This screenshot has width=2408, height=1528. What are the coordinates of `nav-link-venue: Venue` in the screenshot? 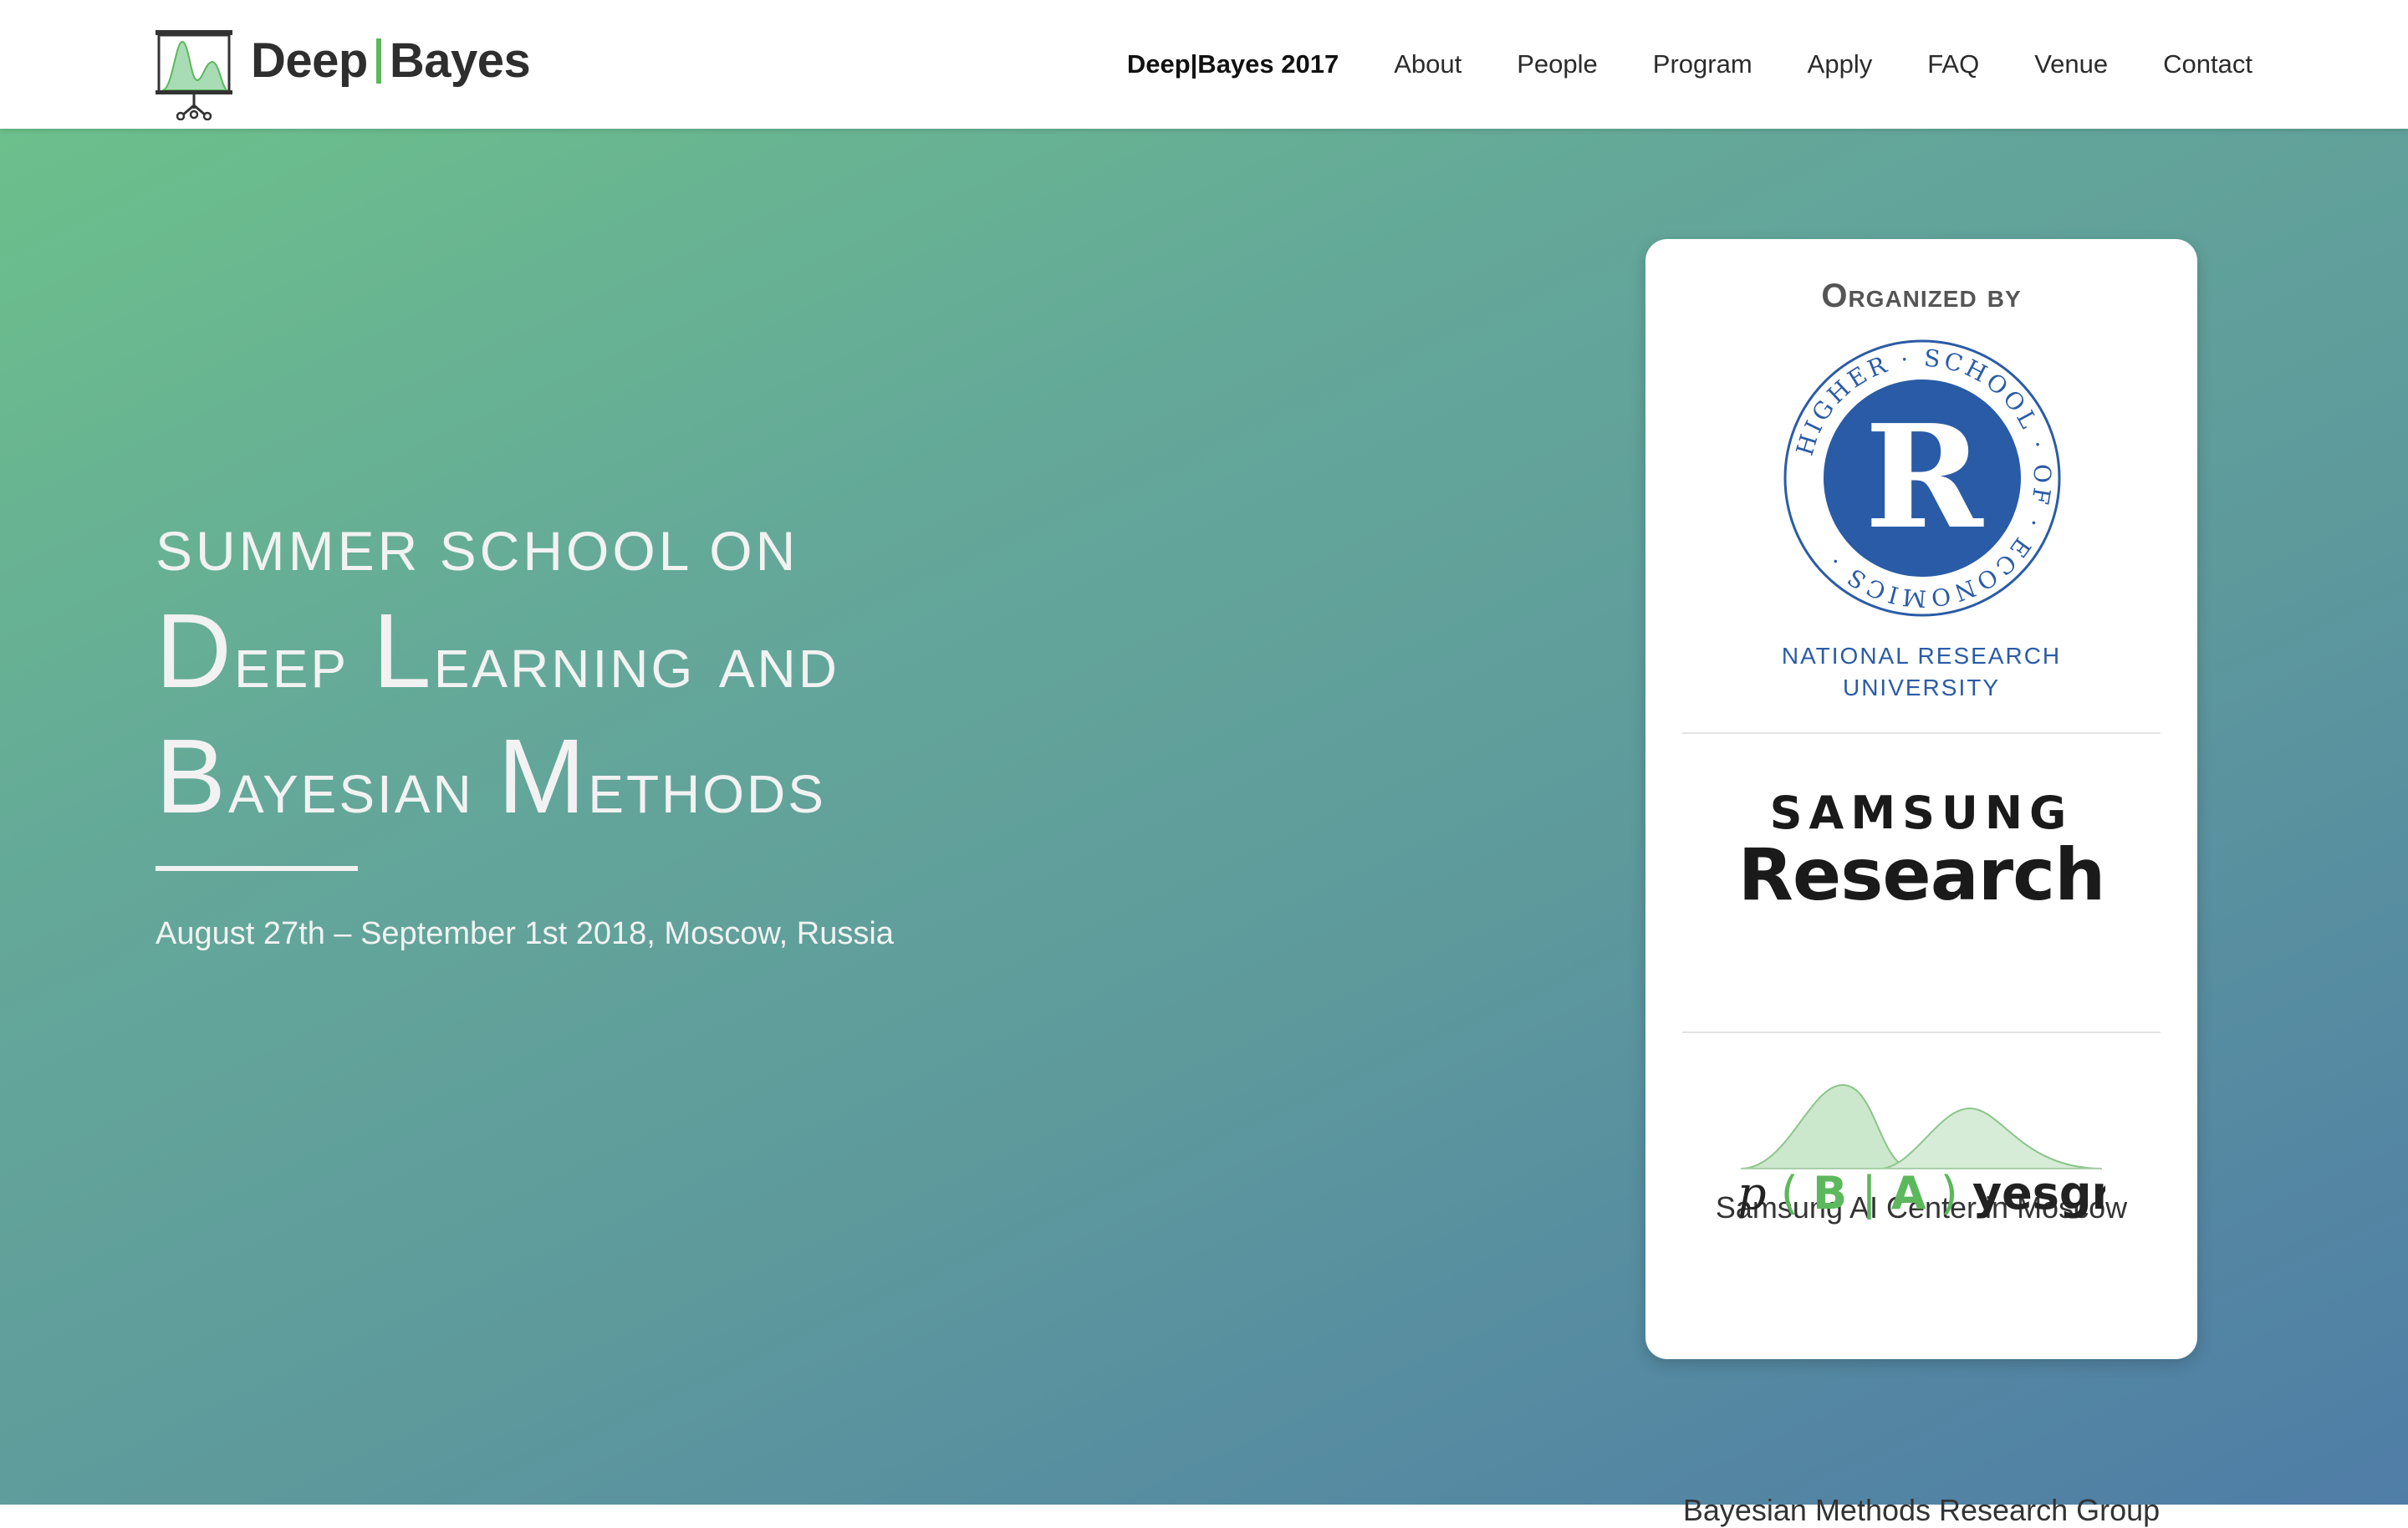 It's located at (2071, 64).